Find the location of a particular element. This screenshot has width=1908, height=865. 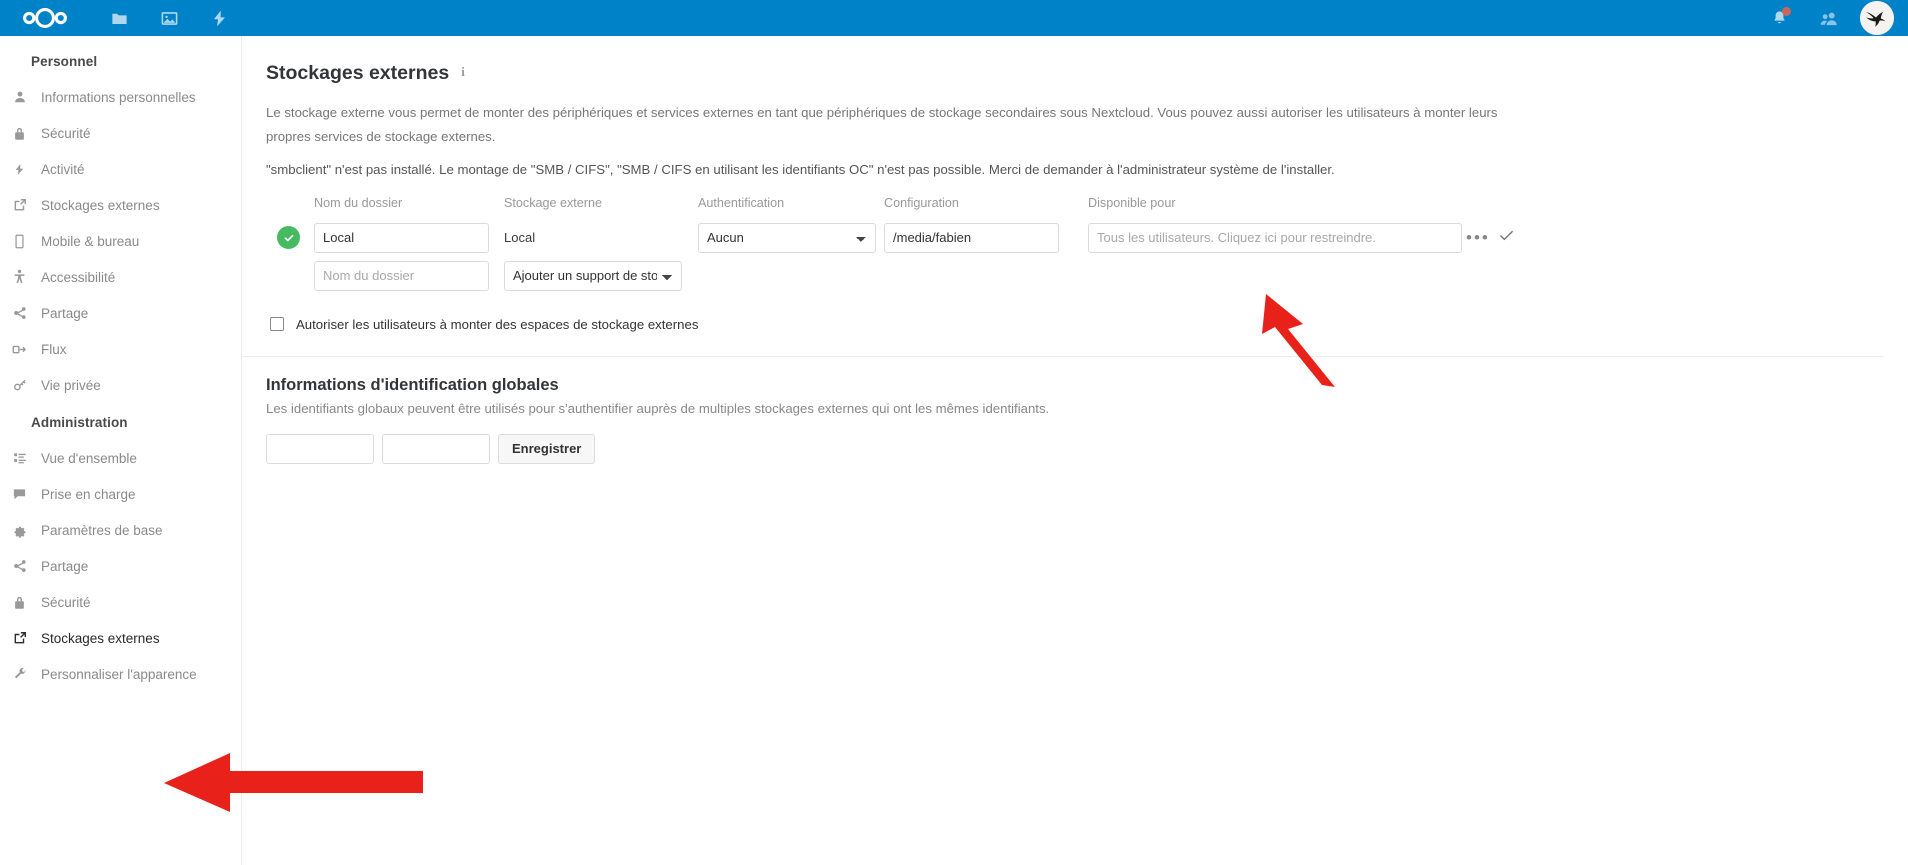

new-row-status-cell is located at coordinates (290, 276).